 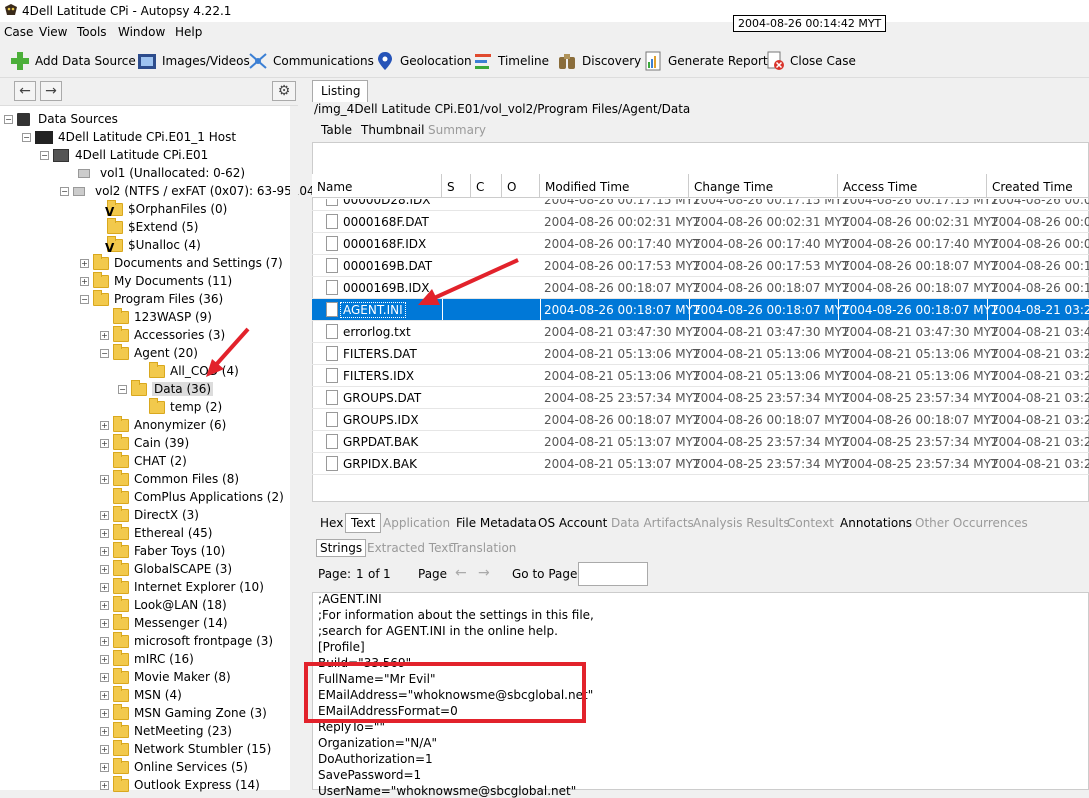 I want to click on tree-node-folder: + Common Files (8), so click(x=169, y=478).